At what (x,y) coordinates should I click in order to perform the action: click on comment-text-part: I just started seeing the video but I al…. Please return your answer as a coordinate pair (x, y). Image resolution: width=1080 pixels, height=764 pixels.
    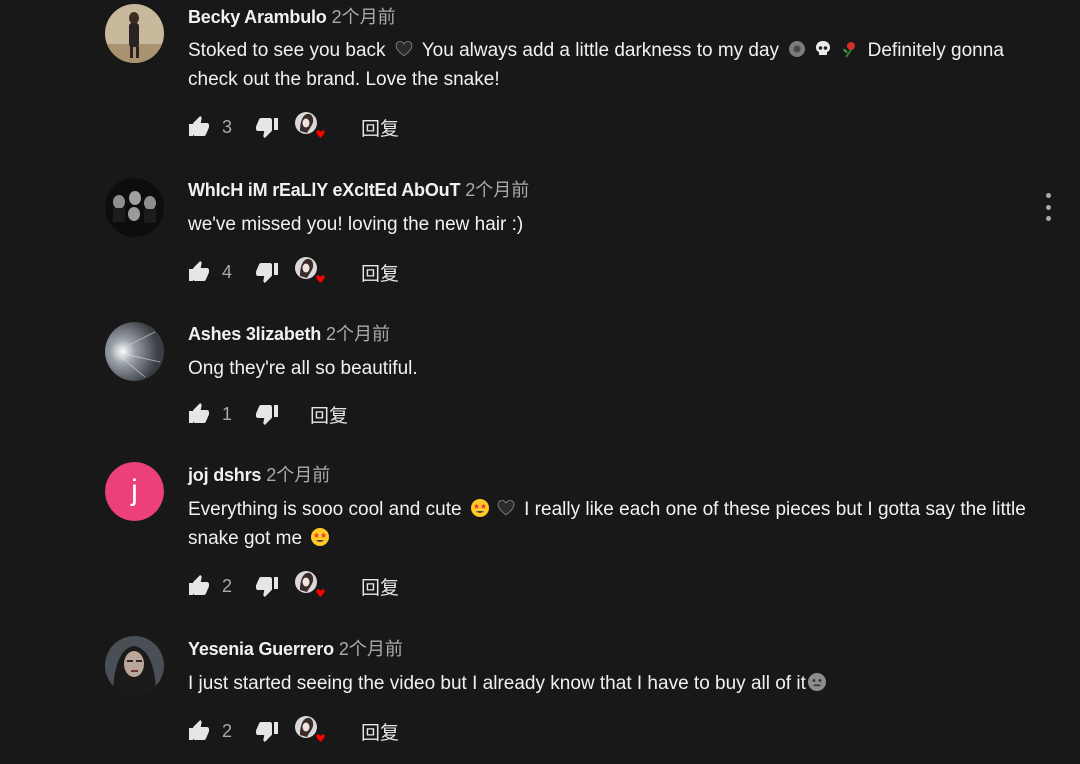
    Looking at the image, I should click on (497, 683).